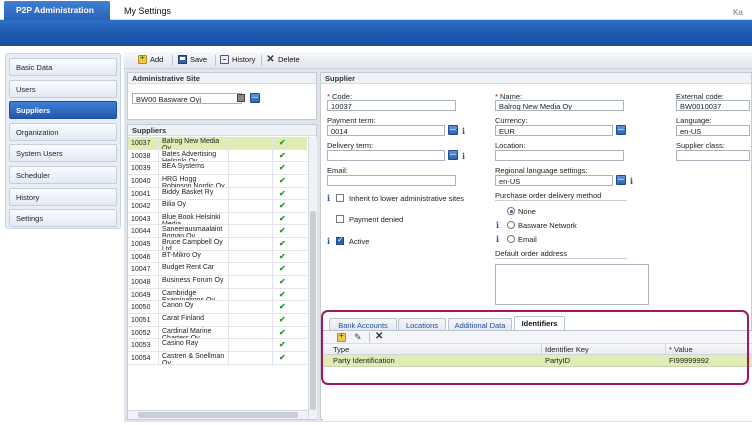 The width and height of the screenshot is (752, 425). What do you see at coordinates (386, 155) in the screenshot?
I see `delivery-term-field` at bounding box center [386, 155].